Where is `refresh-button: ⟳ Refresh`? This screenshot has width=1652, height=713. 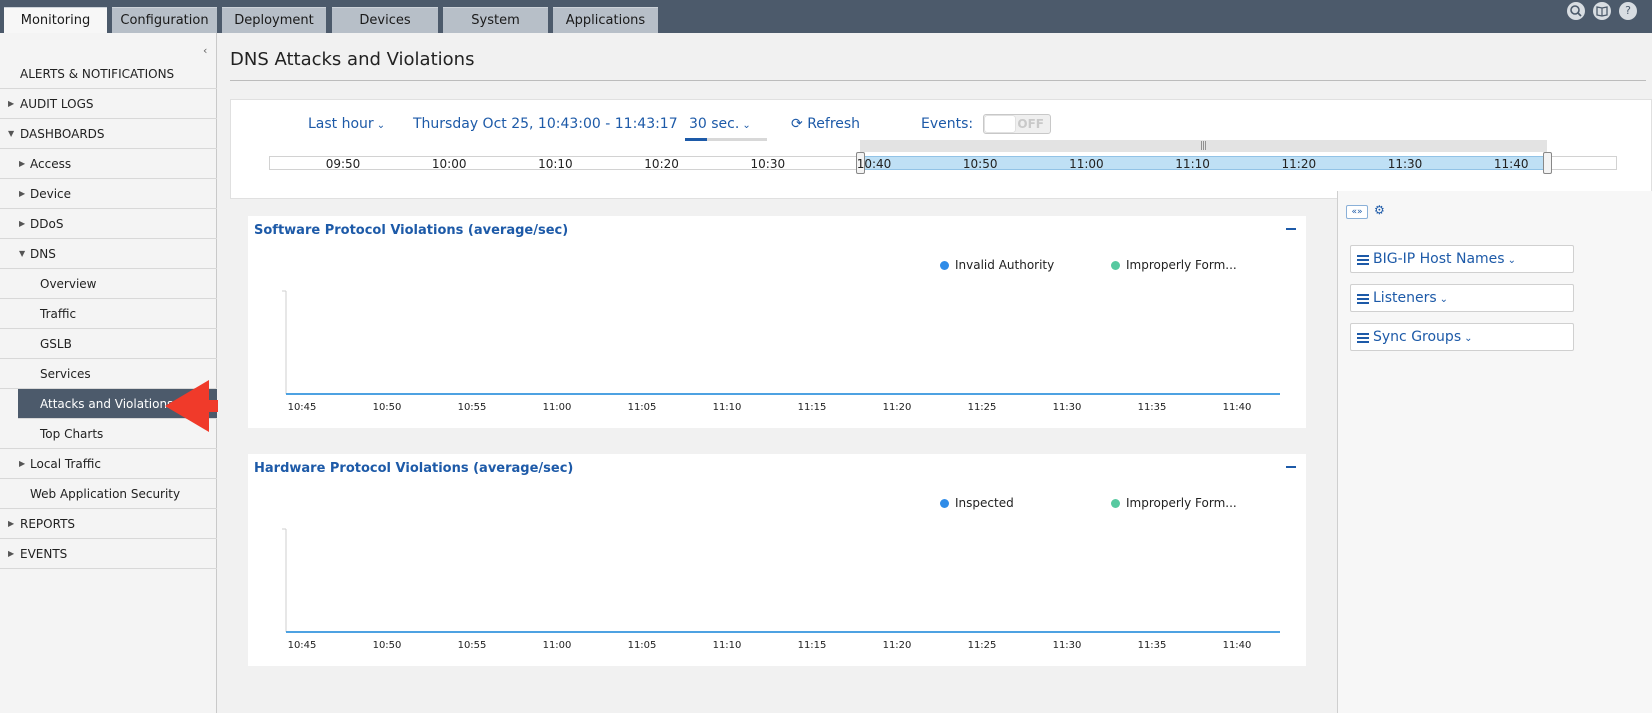 refresh-button: ⟳ Refresh is located at coordinates (825, 124).